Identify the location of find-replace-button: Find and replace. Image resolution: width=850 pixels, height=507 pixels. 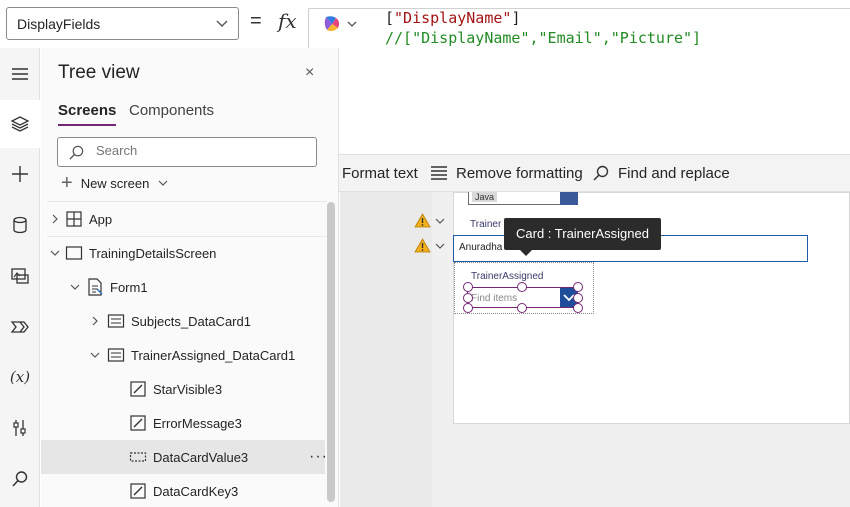
(661, 173).